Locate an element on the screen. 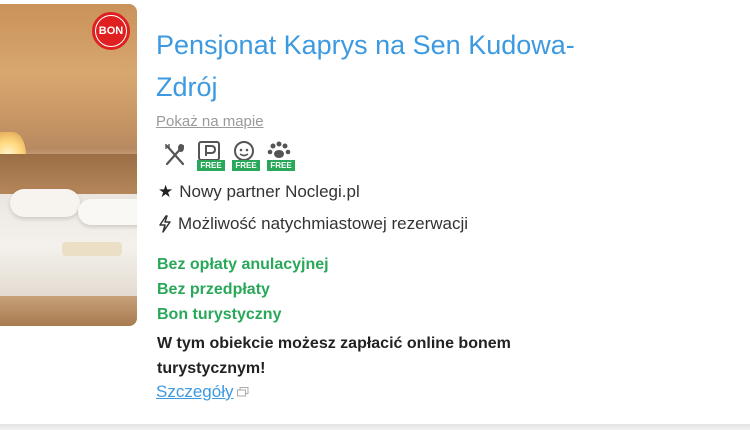 The image size is (750, 430). photo-floor is located at coordinates (68, 311).